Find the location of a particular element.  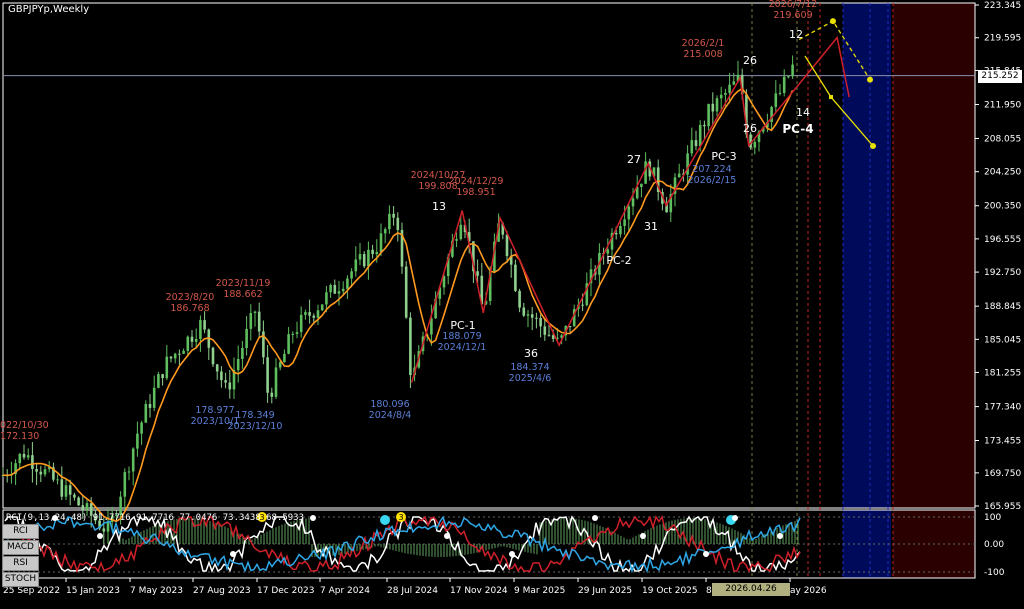

stoch-button: STOCH is located at coordinates (20, 579).